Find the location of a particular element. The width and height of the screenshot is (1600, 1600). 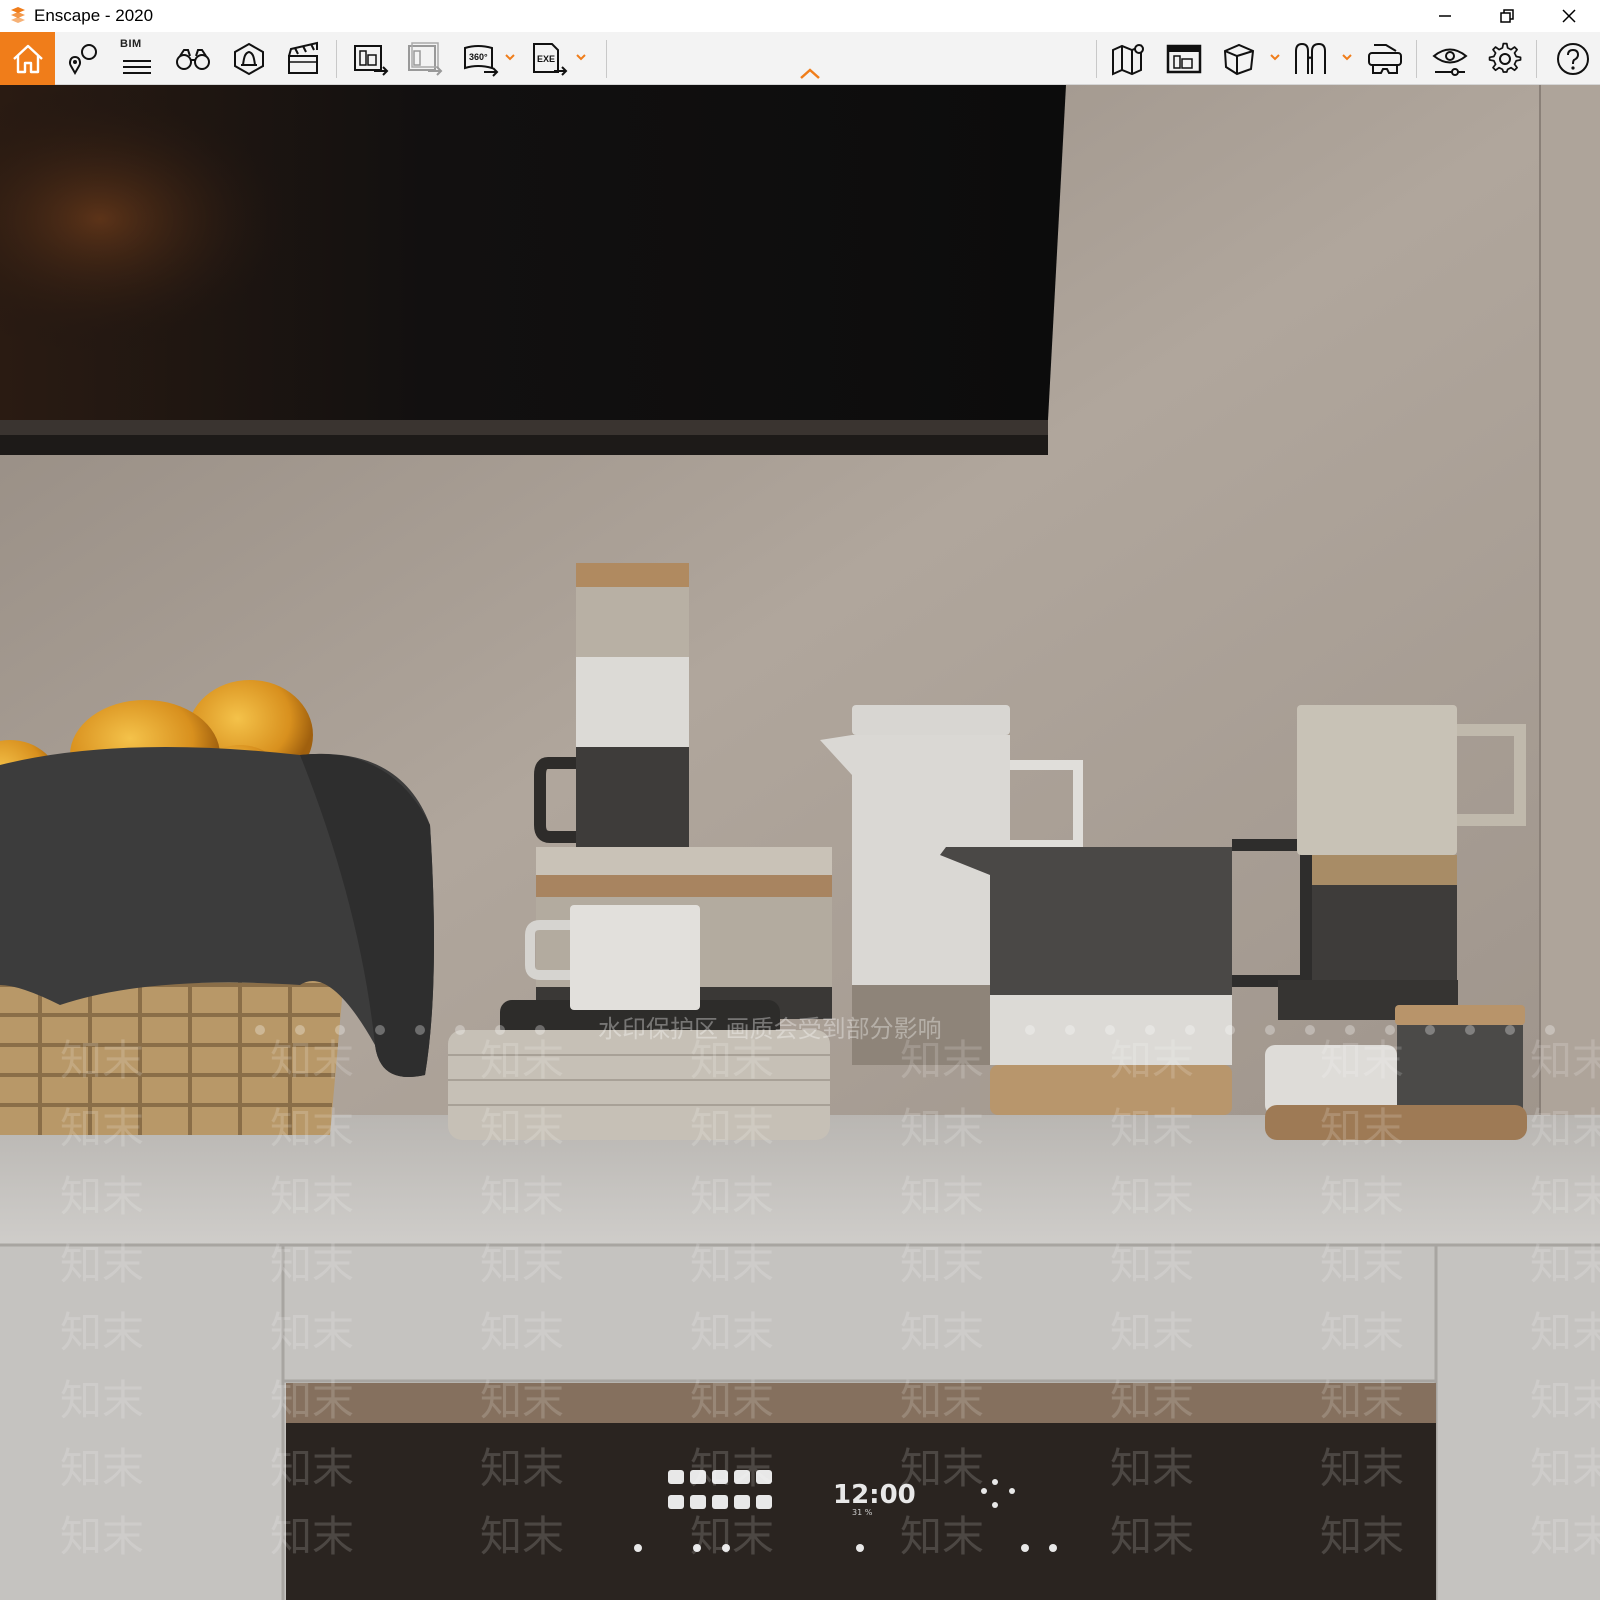

cube-view-icon is located at coordinates (1239, 59).